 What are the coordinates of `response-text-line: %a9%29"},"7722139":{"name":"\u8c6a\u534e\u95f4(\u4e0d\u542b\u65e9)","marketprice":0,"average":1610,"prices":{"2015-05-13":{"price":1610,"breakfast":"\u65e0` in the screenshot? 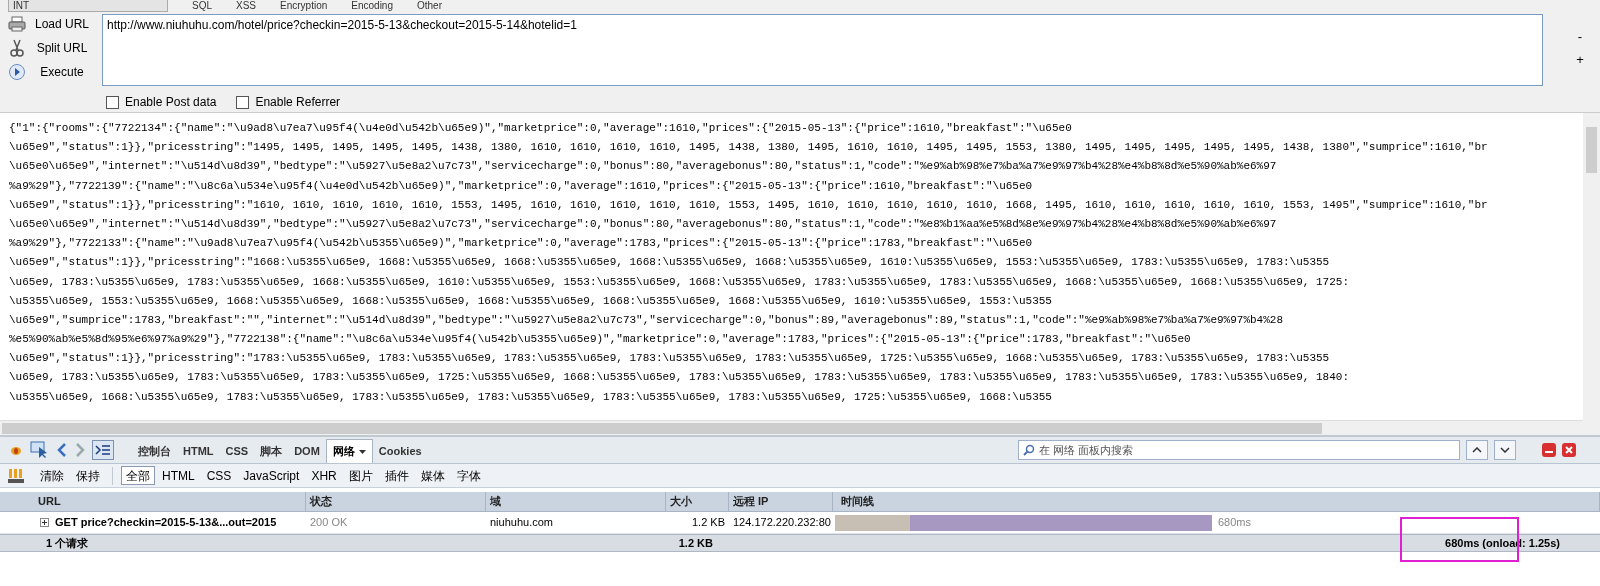 It's located at (521, 186).